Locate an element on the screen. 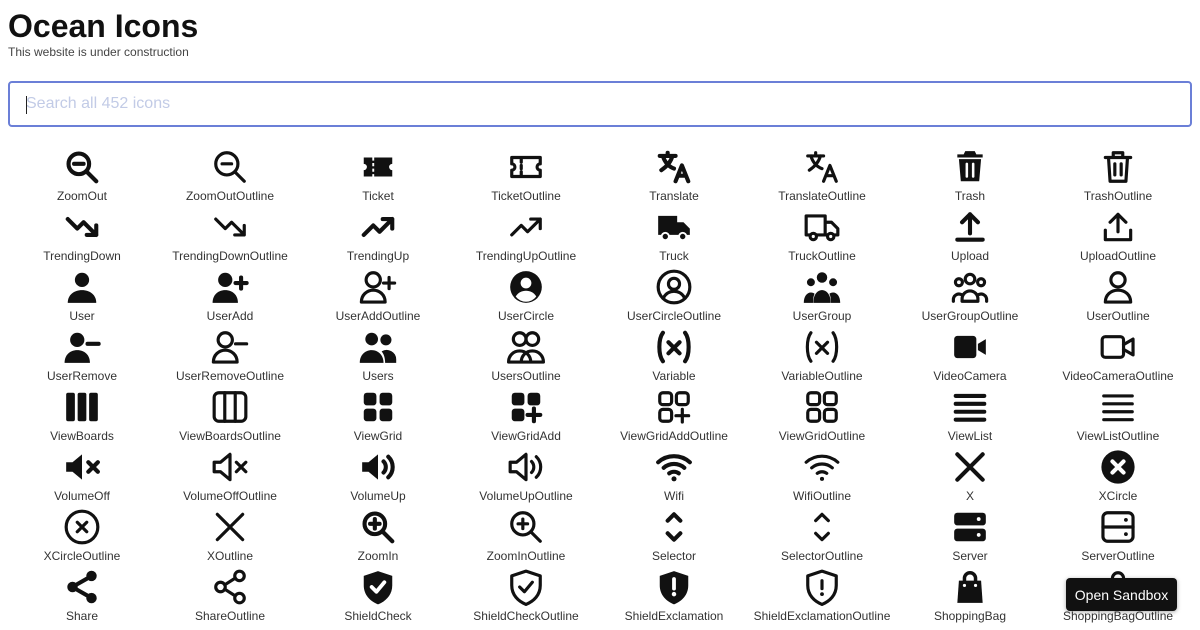  icon-tile-upload: Upload is located at coordinates (970, 238).